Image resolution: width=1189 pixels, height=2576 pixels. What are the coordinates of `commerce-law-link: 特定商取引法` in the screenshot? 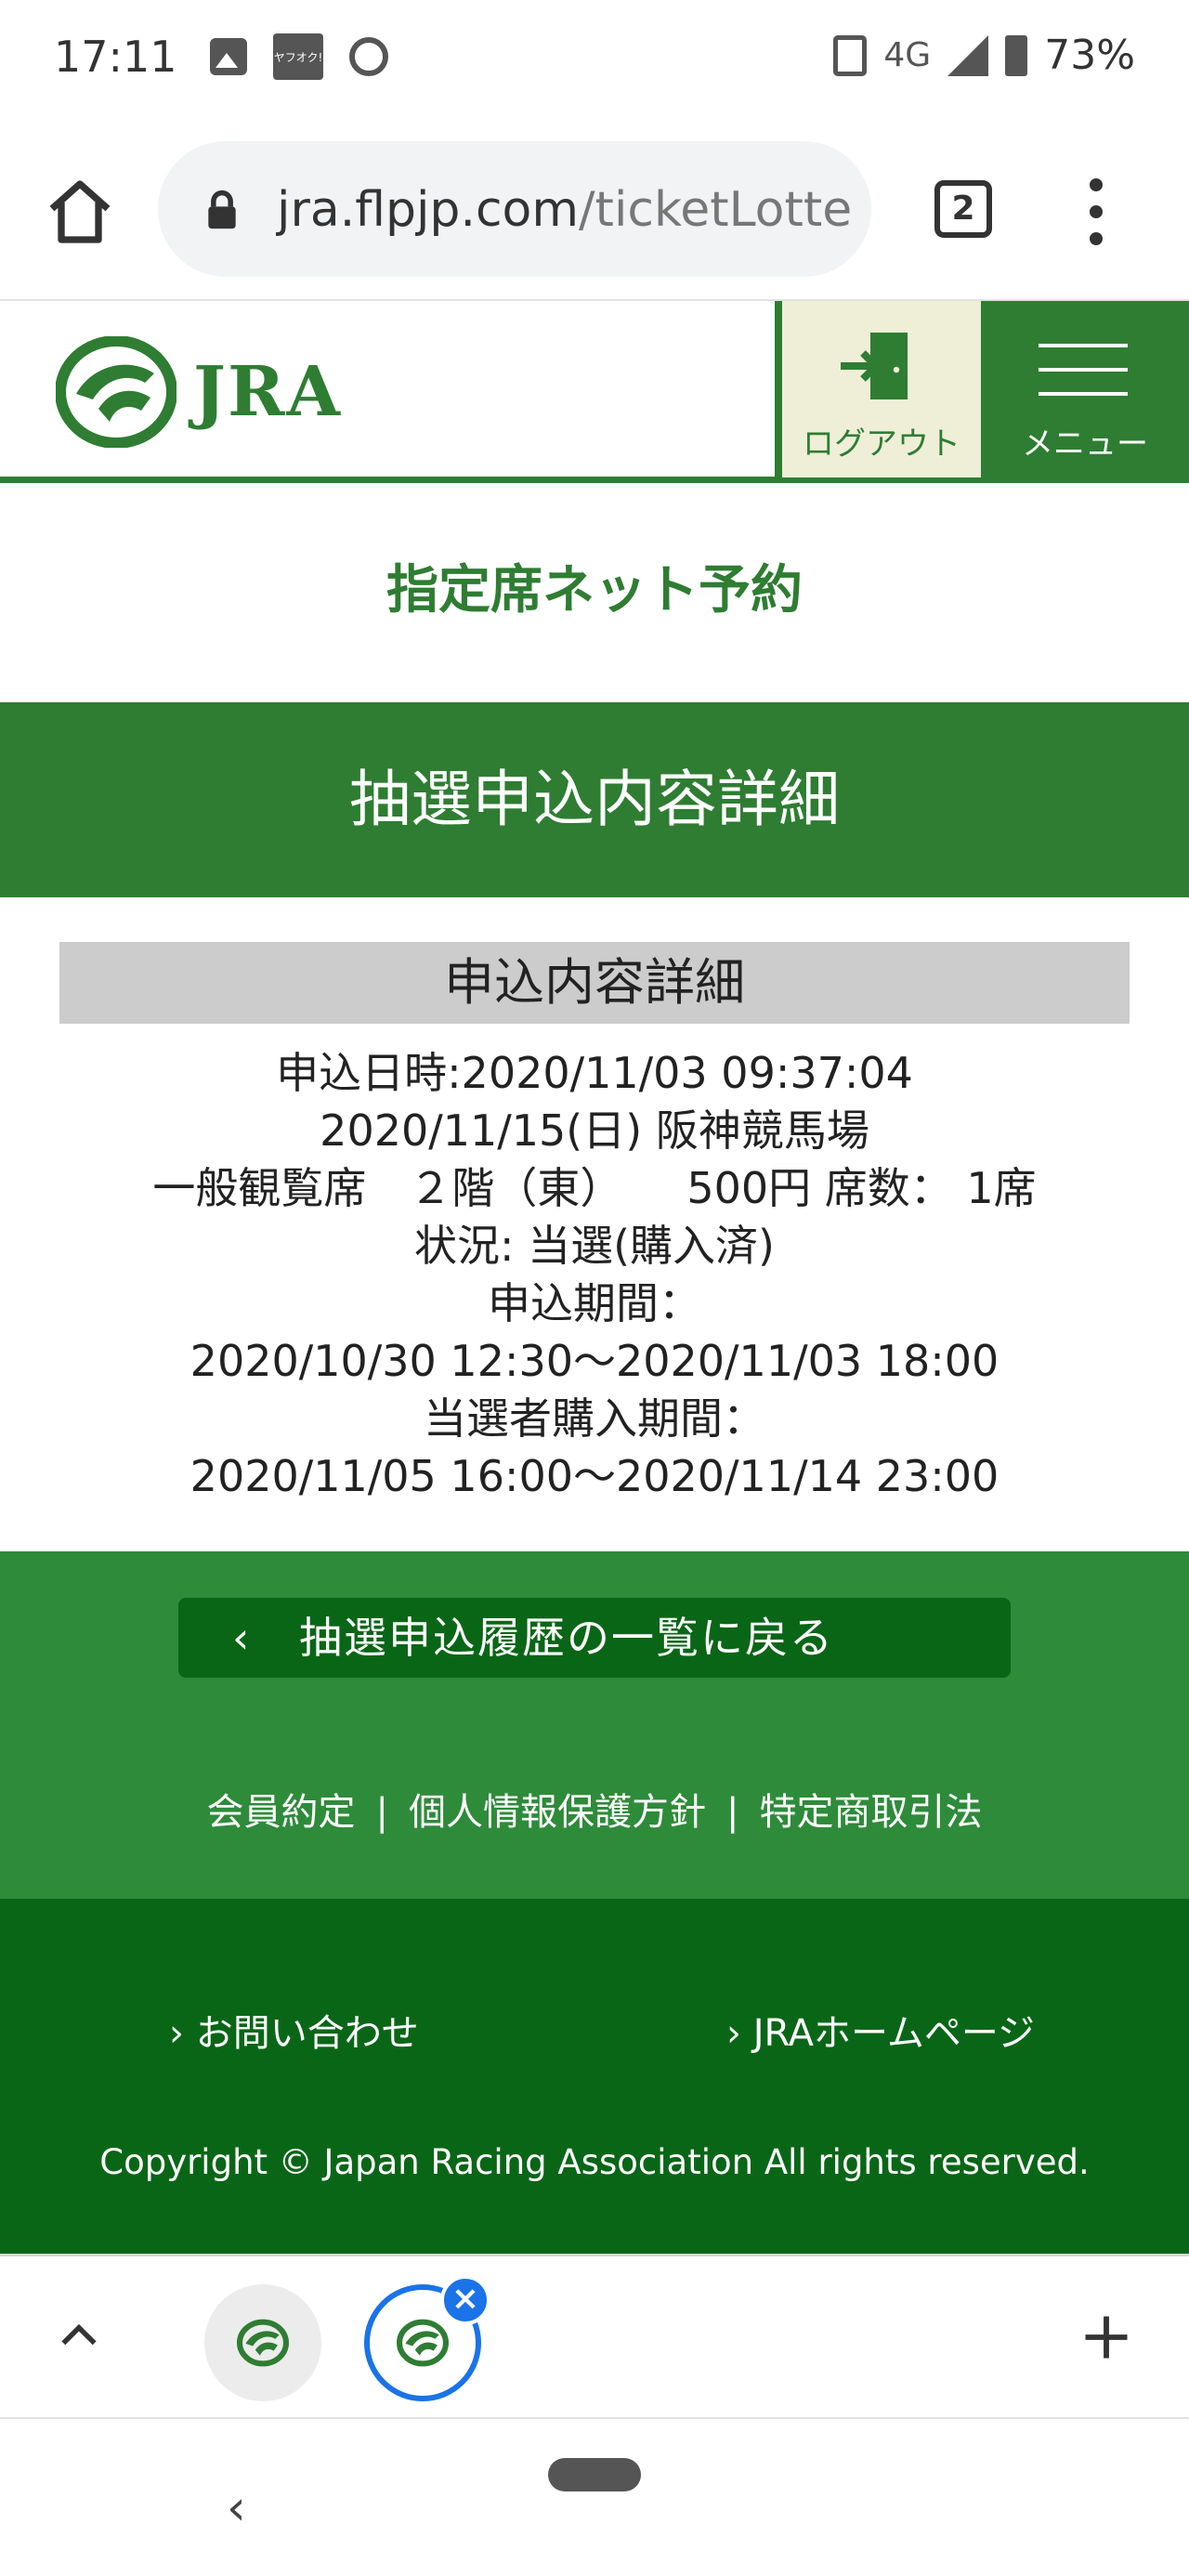 It's located at (870, 1812).